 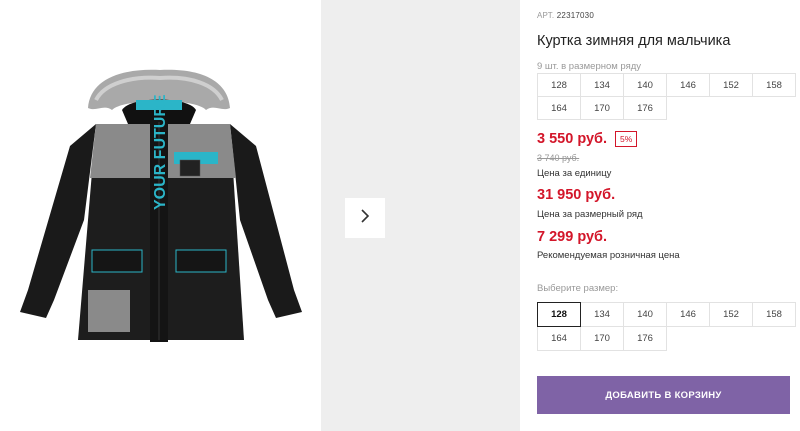 What do you see at coordinates (774, 85) in the screenshot?
I see `pack-size-cell: 158` at bounding box center [774, 85].